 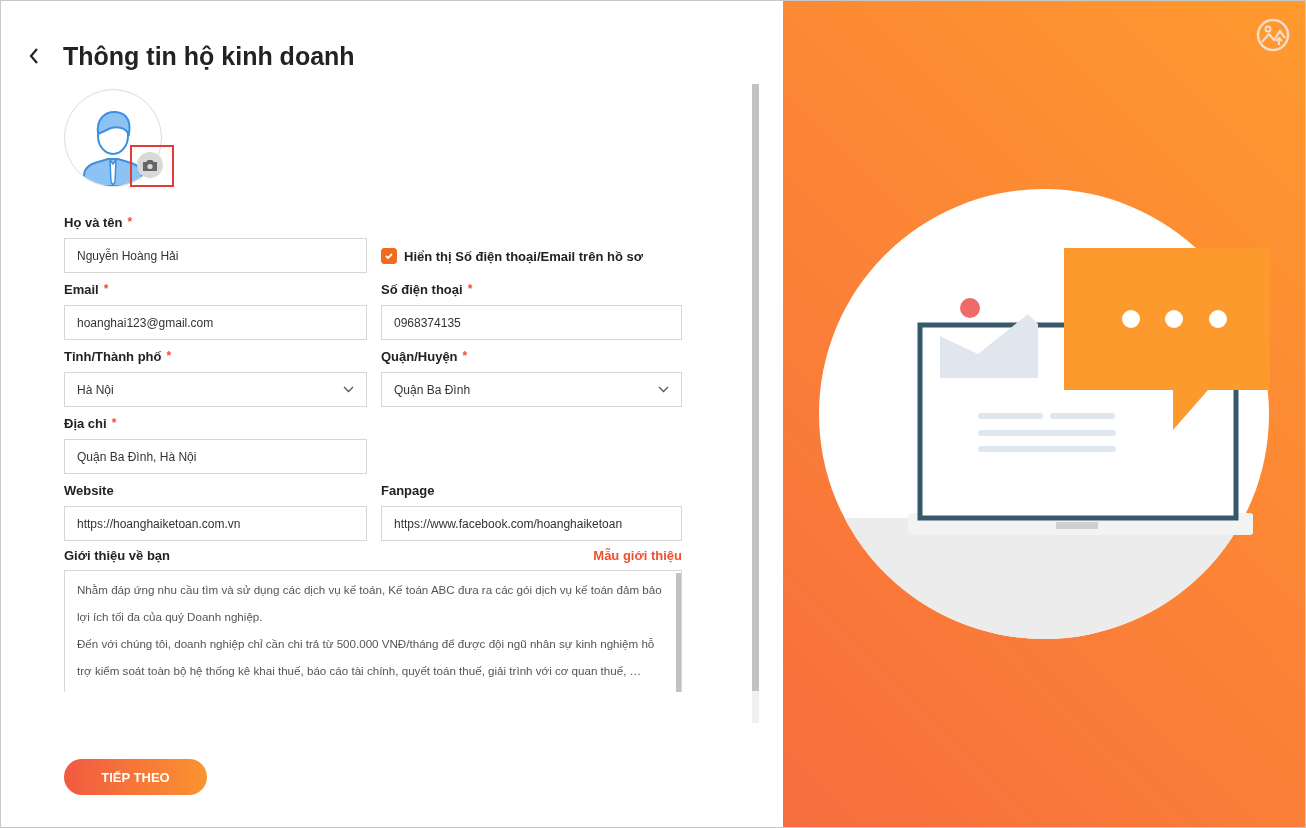 I want to click on image-upload-icon, so click(x=1273, y=35).